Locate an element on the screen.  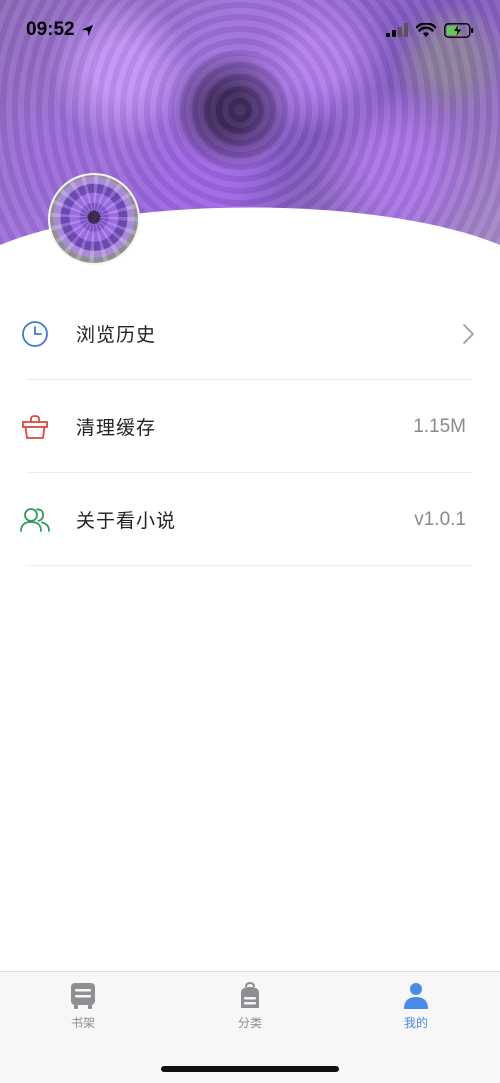
tab-bookshelf: 书架 is located at coordinates (83, 1006).